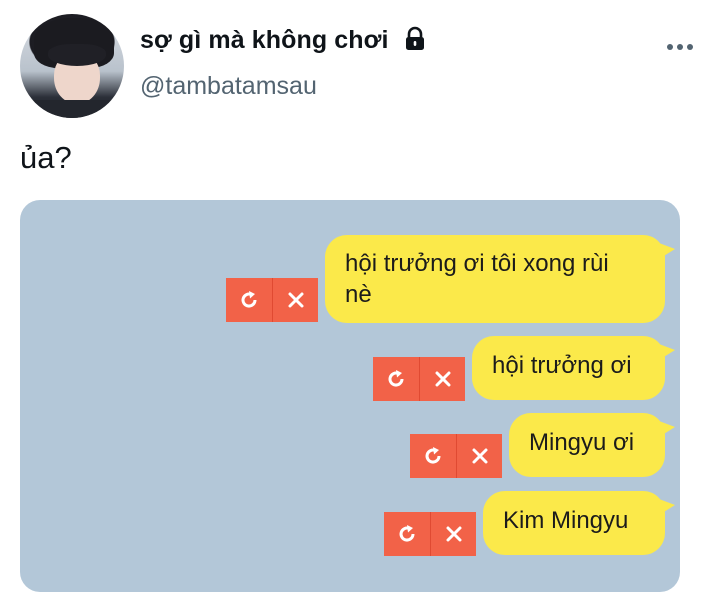 The height and width of the screenshot is (613, 720). I want to click on bubble-line: hội trưởng ơi, so click(562, 365).